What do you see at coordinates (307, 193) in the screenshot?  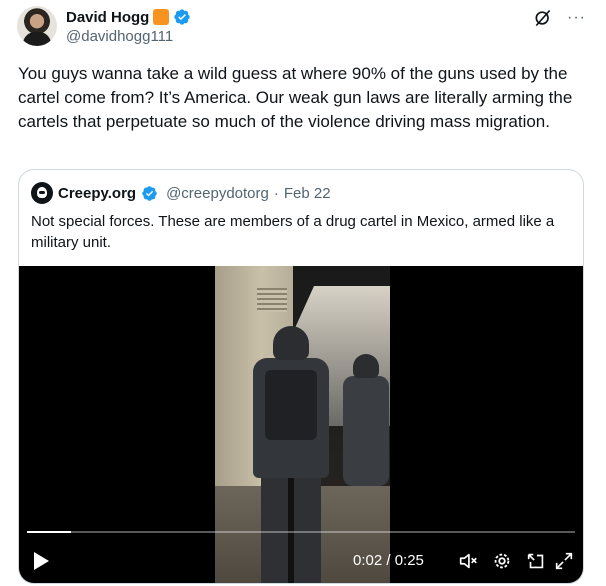 I see `quoted-tweet-date: Feb 22` at bounding box center [307, 193].